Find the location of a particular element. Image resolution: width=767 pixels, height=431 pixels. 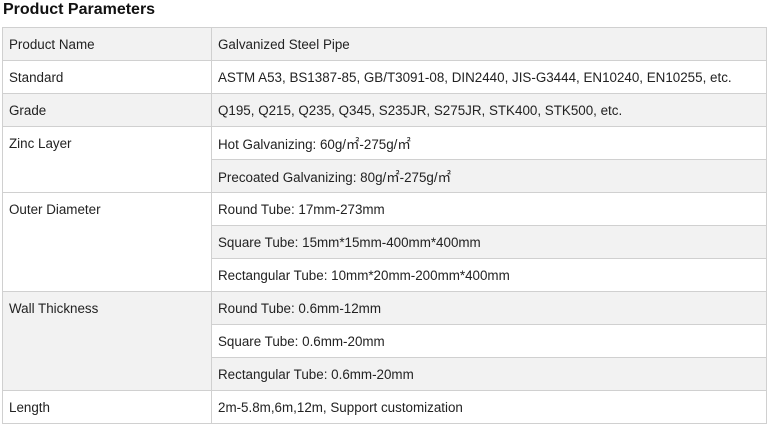

param-label-grade: Grade is located at coordinates (107, 110).